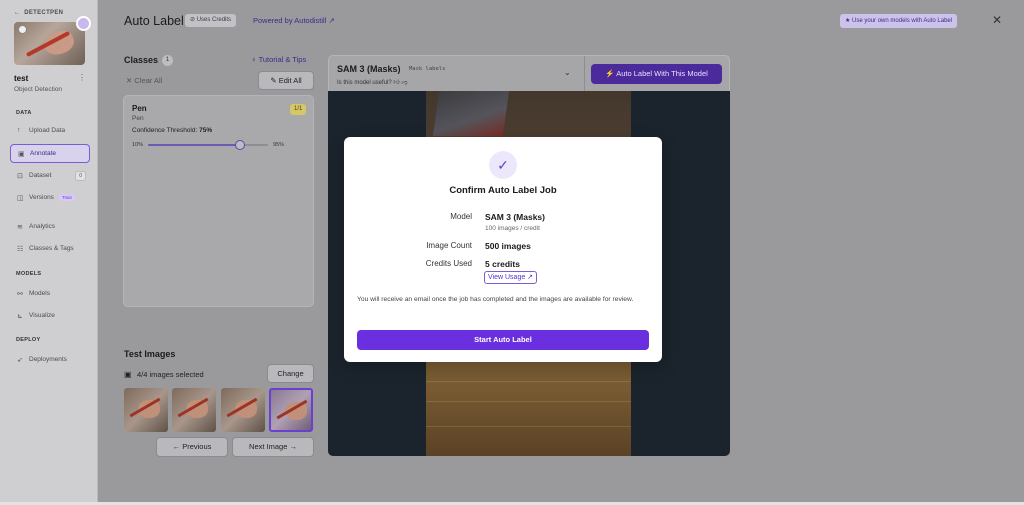  What do you see at coordinates (369, 69) in the screenshot?
I see `model-name: SAM 3 (Masks)` at bounding box center [369, 69].